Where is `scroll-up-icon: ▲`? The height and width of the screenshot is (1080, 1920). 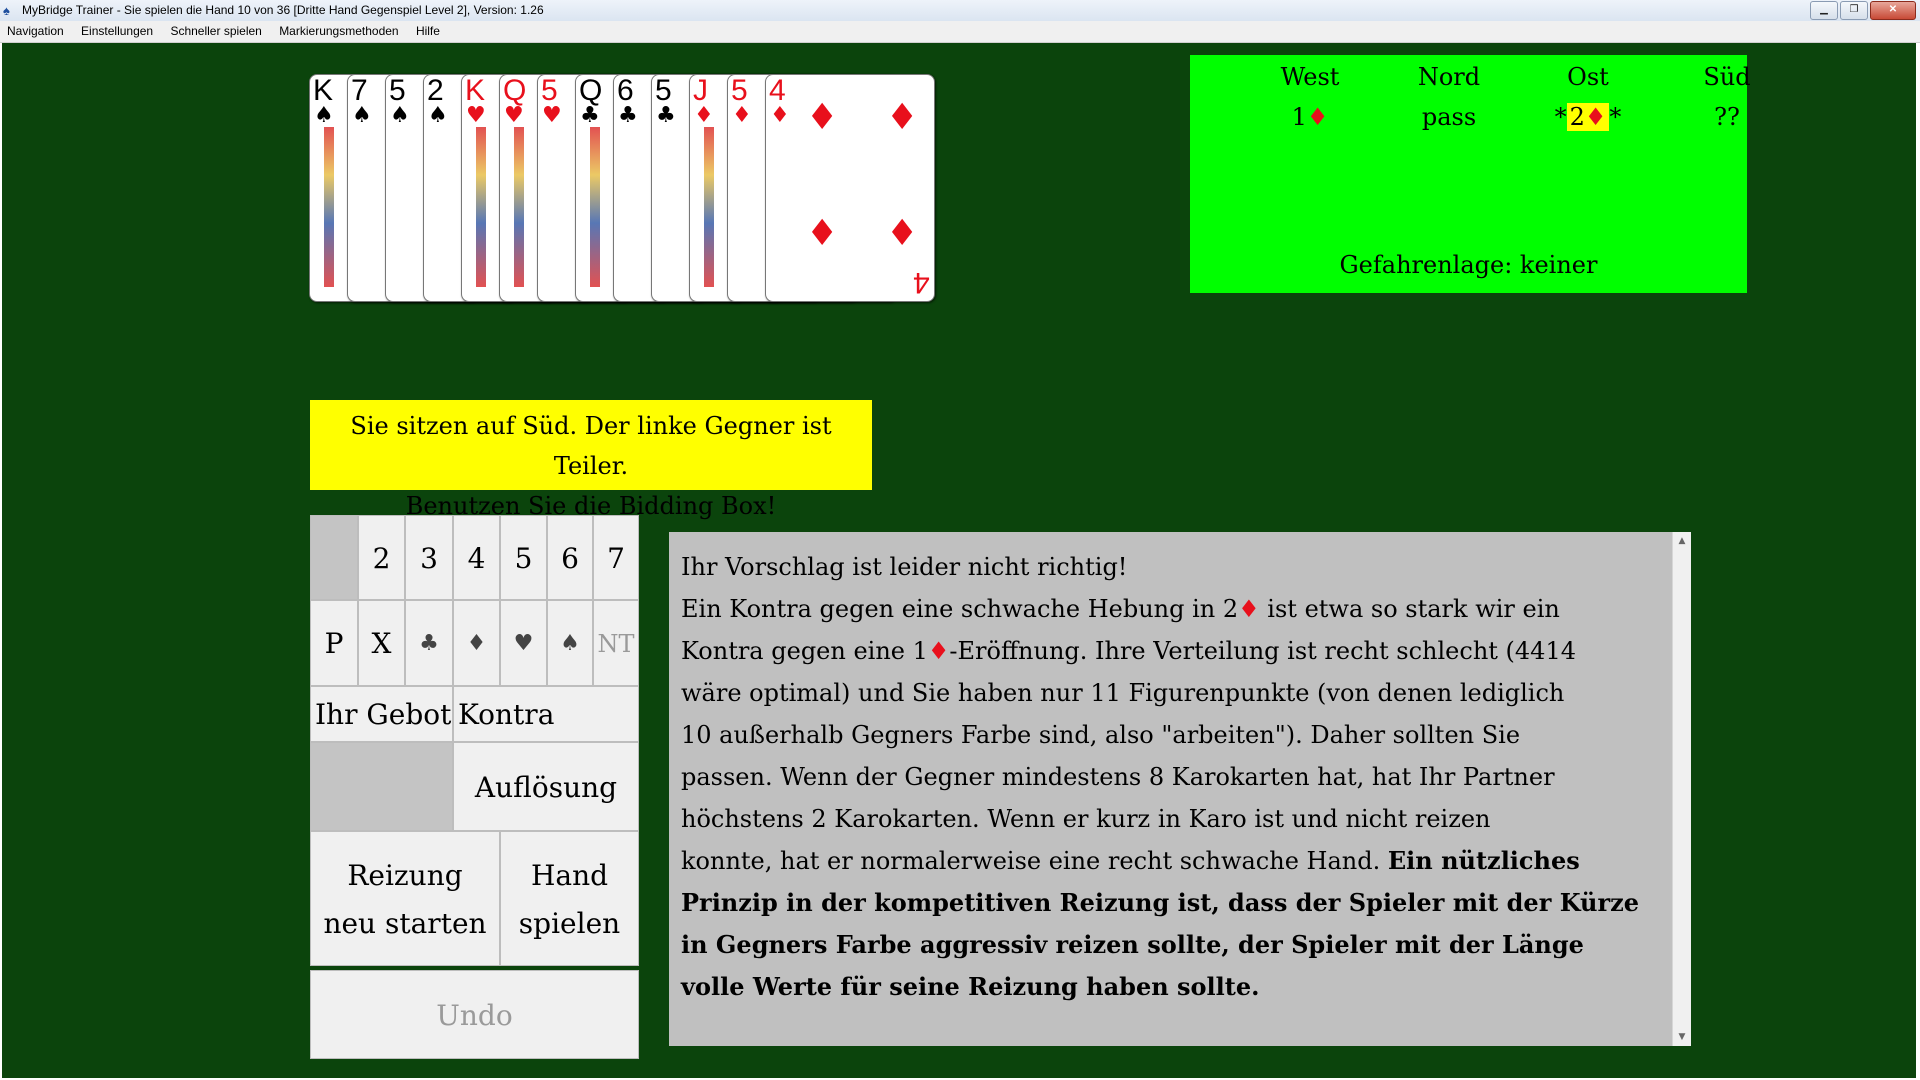
scroll-up-icon: ▲ is located at coordinates (1682, 541).